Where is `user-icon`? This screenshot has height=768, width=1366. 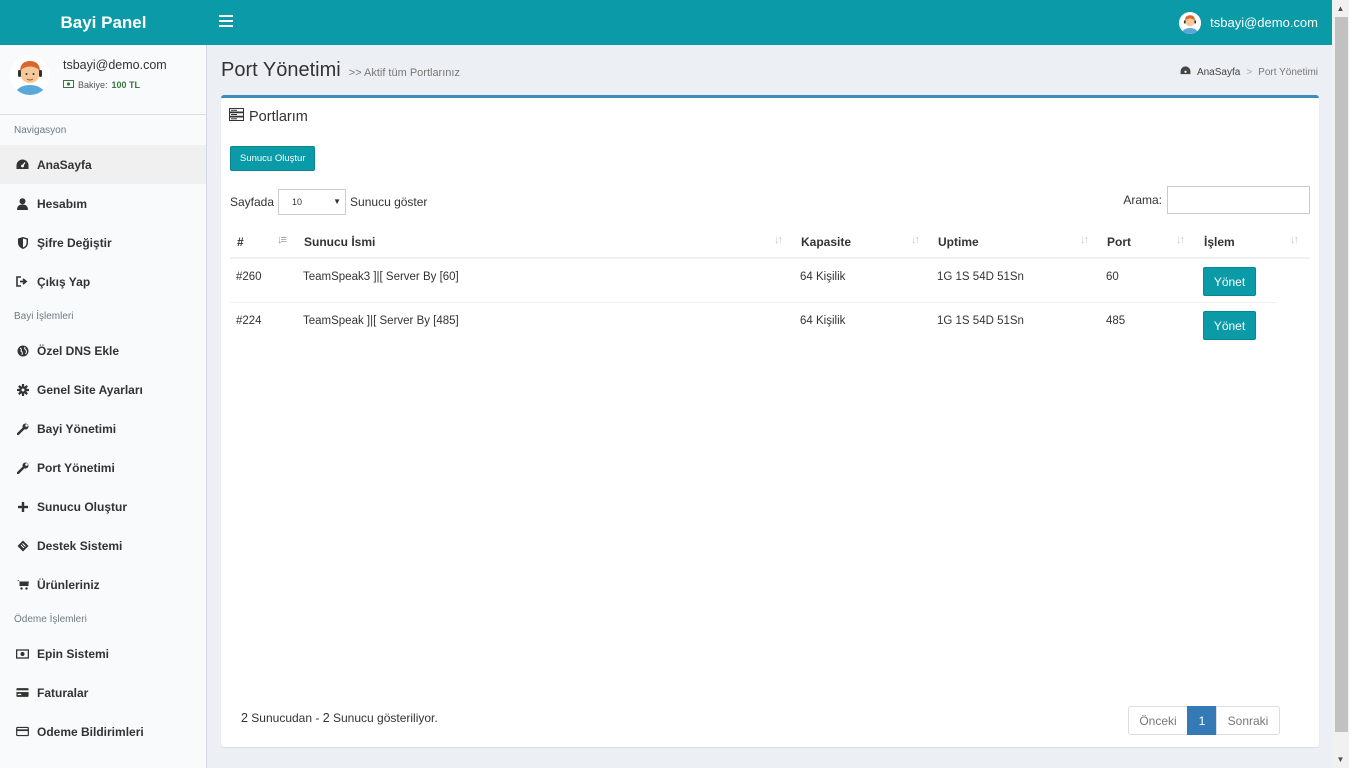 user-icon is located at coordinates (22, 203).